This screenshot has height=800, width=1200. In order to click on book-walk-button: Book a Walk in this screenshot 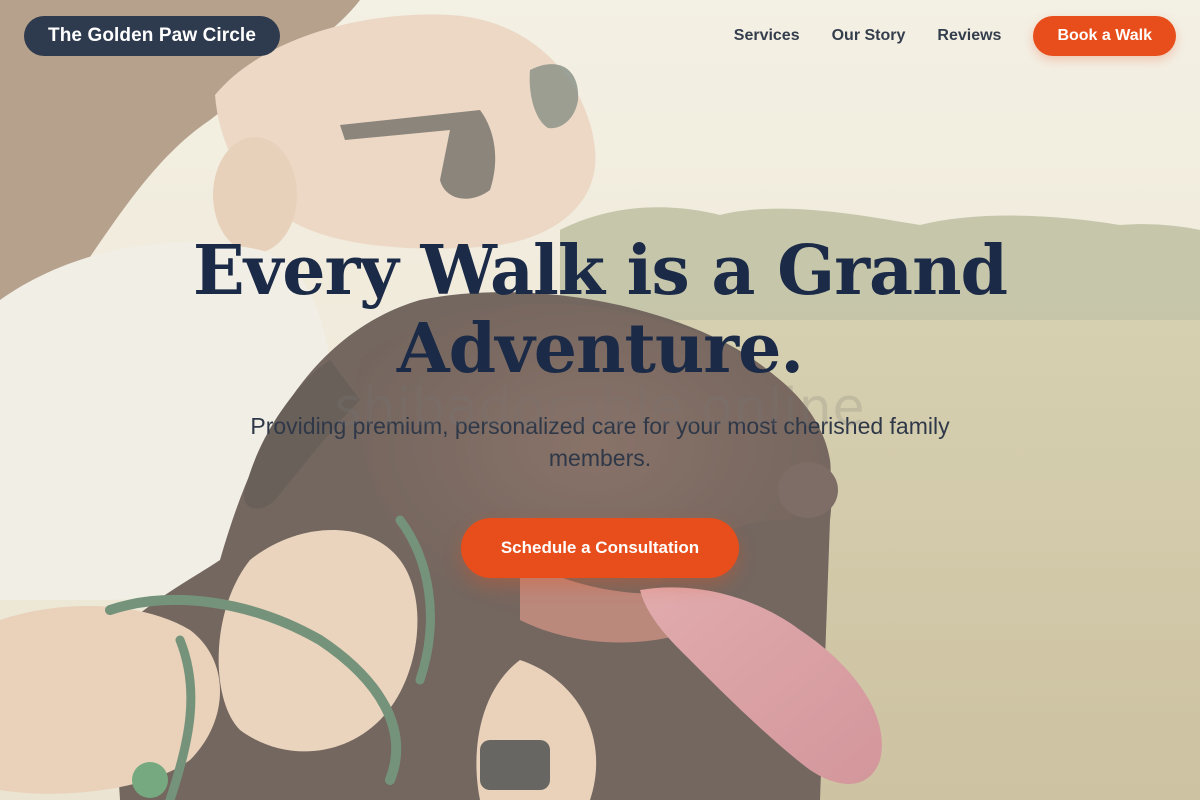, I will do `click(1104, 36)`.